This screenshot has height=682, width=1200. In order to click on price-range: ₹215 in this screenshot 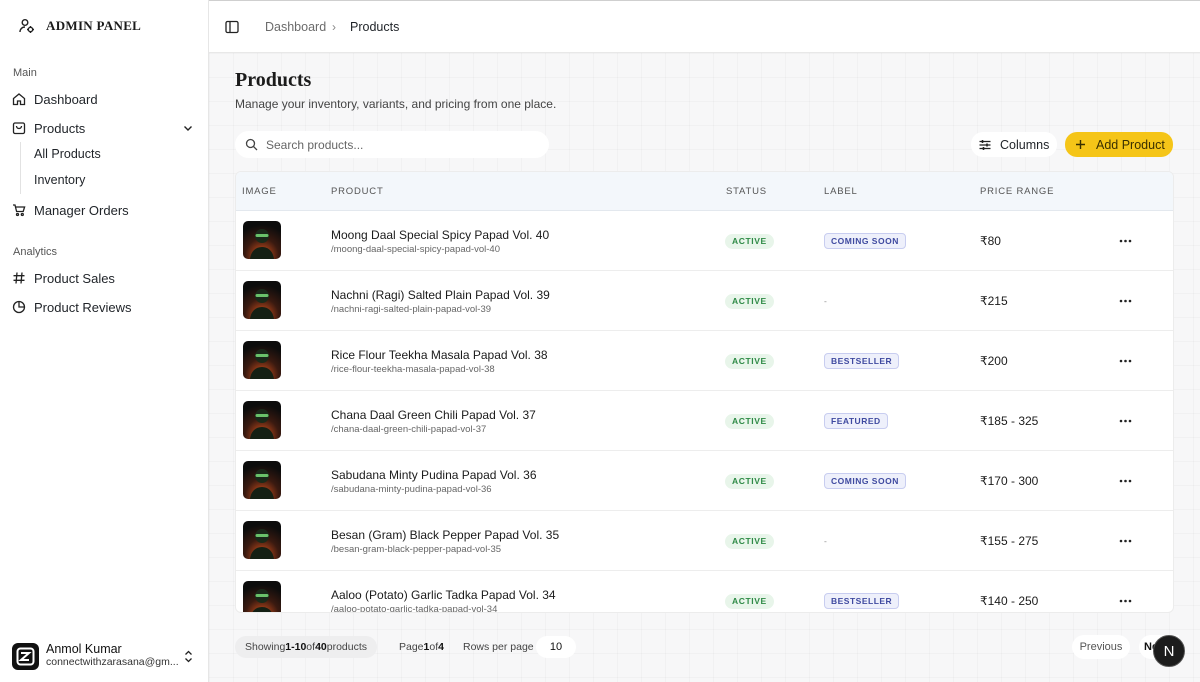, I will do `click(994, 301)`.